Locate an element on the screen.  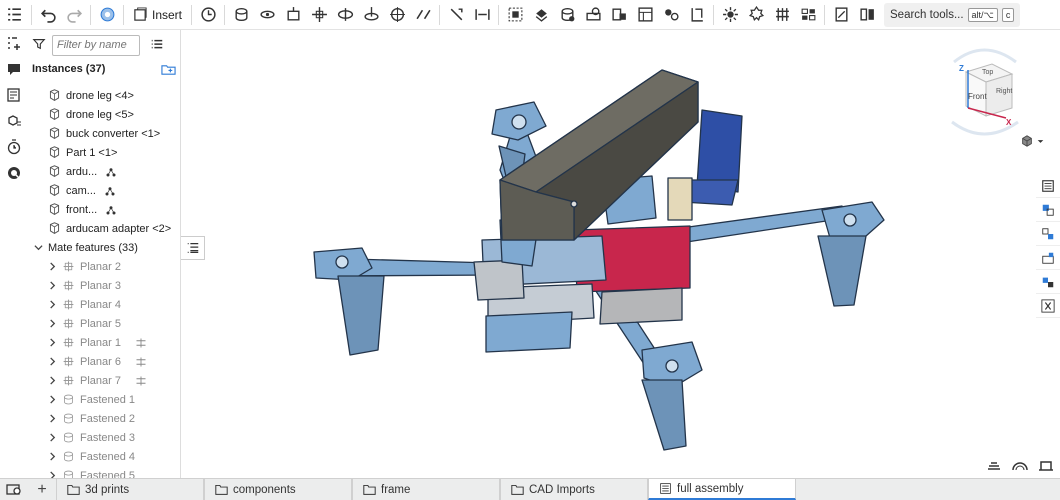
measure-icon is located at coordinates (697, 15).